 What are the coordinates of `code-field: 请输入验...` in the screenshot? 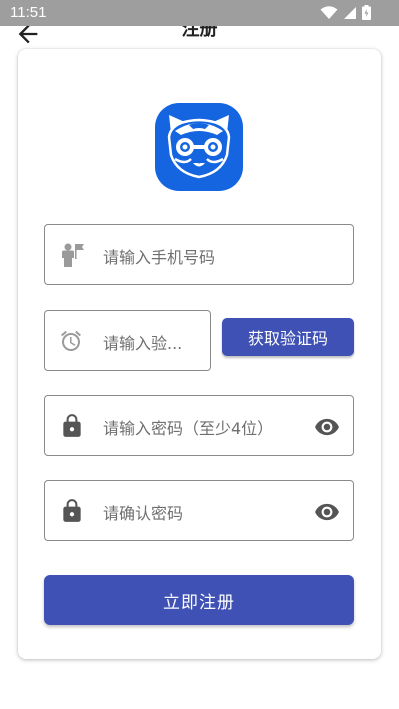 It's located at (127, 340).